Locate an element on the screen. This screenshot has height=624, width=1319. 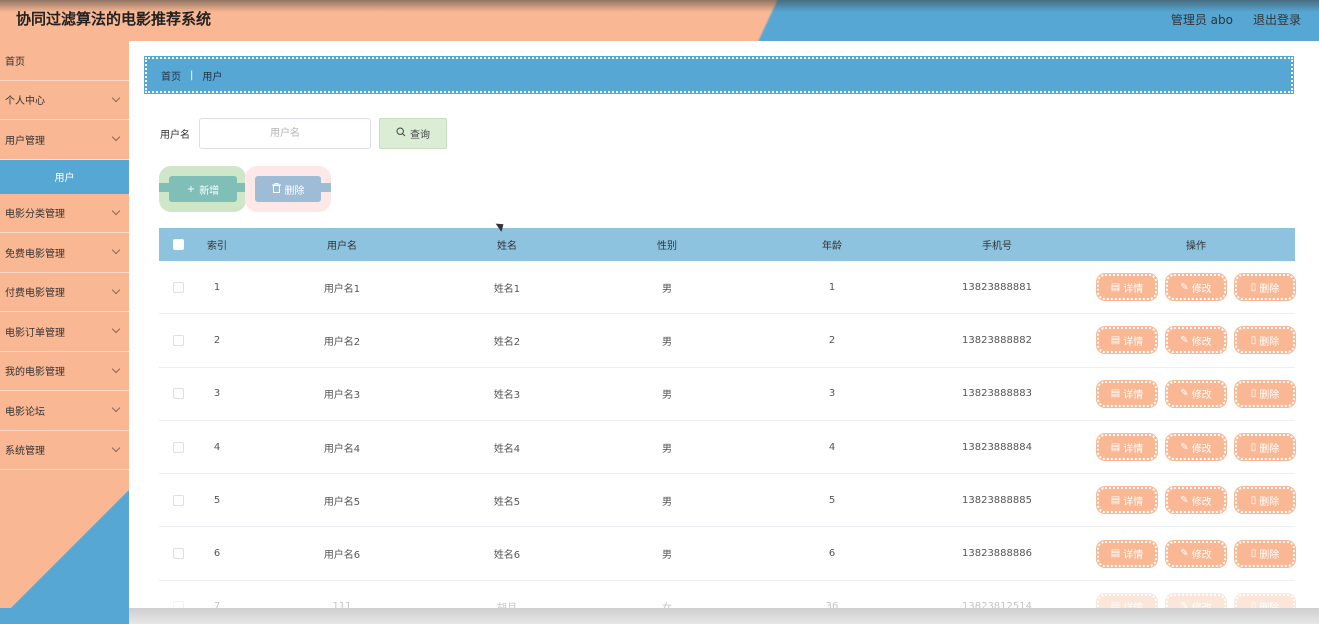
sidebar-item: 我的电影管理 is located at coordinates (64, 371).